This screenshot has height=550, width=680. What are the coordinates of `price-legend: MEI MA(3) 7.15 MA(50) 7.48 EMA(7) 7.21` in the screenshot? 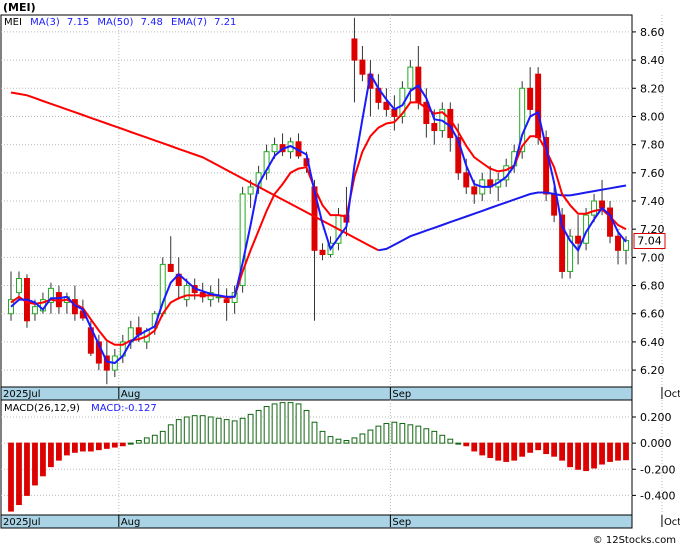 It's located at (120, 22).